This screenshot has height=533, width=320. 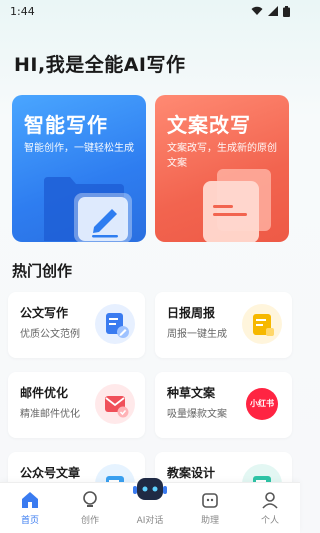 What do you see at coordinates (22, 11) in the screenshot?
I see `status-time: 1:44` at bounding box center [22, 11].